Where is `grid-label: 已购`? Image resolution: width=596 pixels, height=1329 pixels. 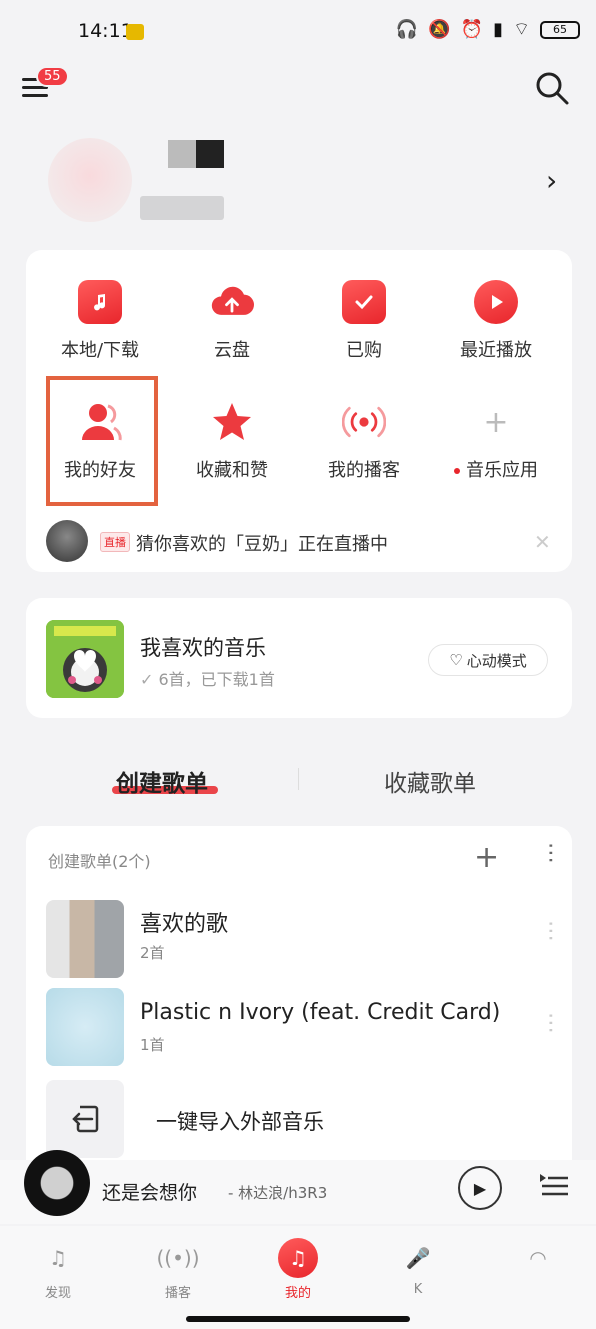 grid-label: 已购 is located at coordinates (364, 350).